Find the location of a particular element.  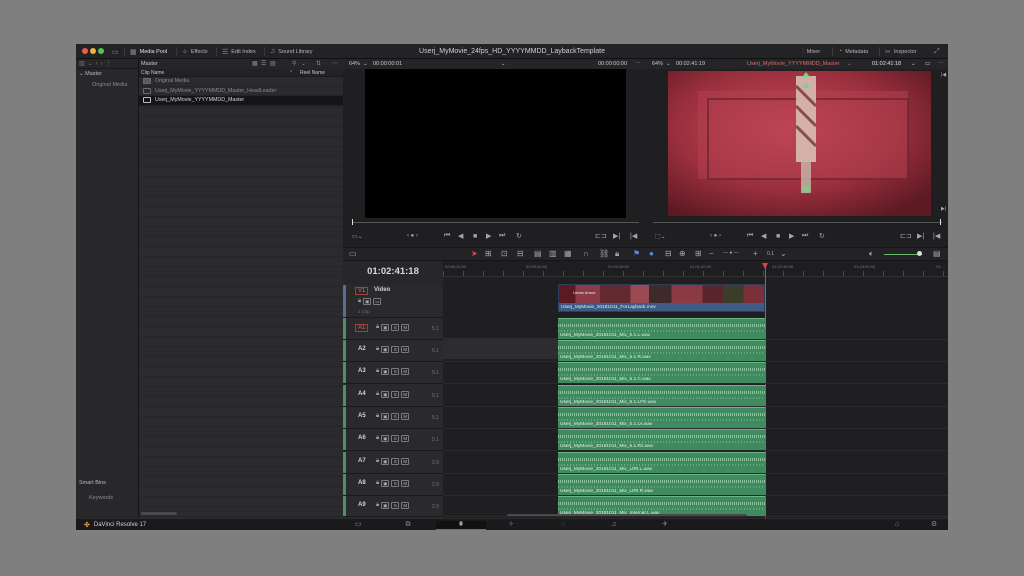

track-id: A9 is located at coordinates (362, 505).